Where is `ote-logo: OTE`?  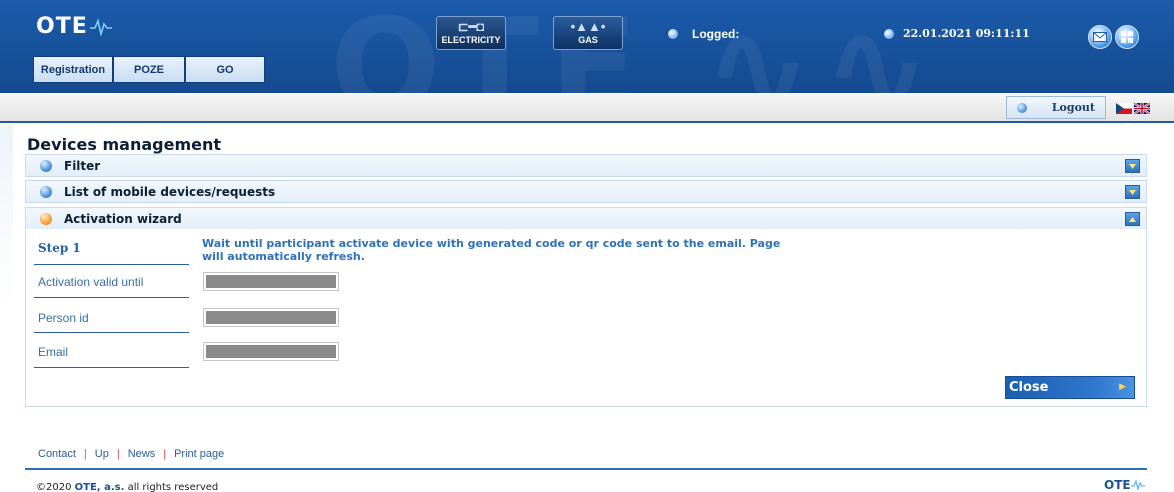
ote-logo: OTE is located at coordinates (74, 26).